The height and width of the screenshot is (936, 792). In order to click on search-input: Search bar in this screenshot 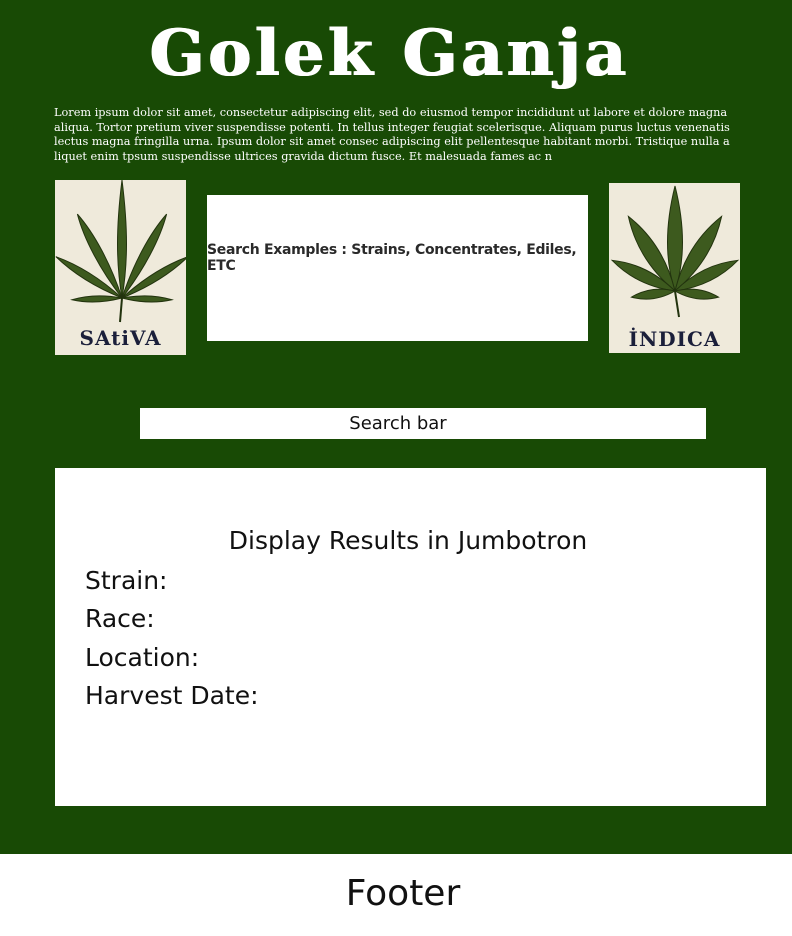, I will do `click(423, 423)`.